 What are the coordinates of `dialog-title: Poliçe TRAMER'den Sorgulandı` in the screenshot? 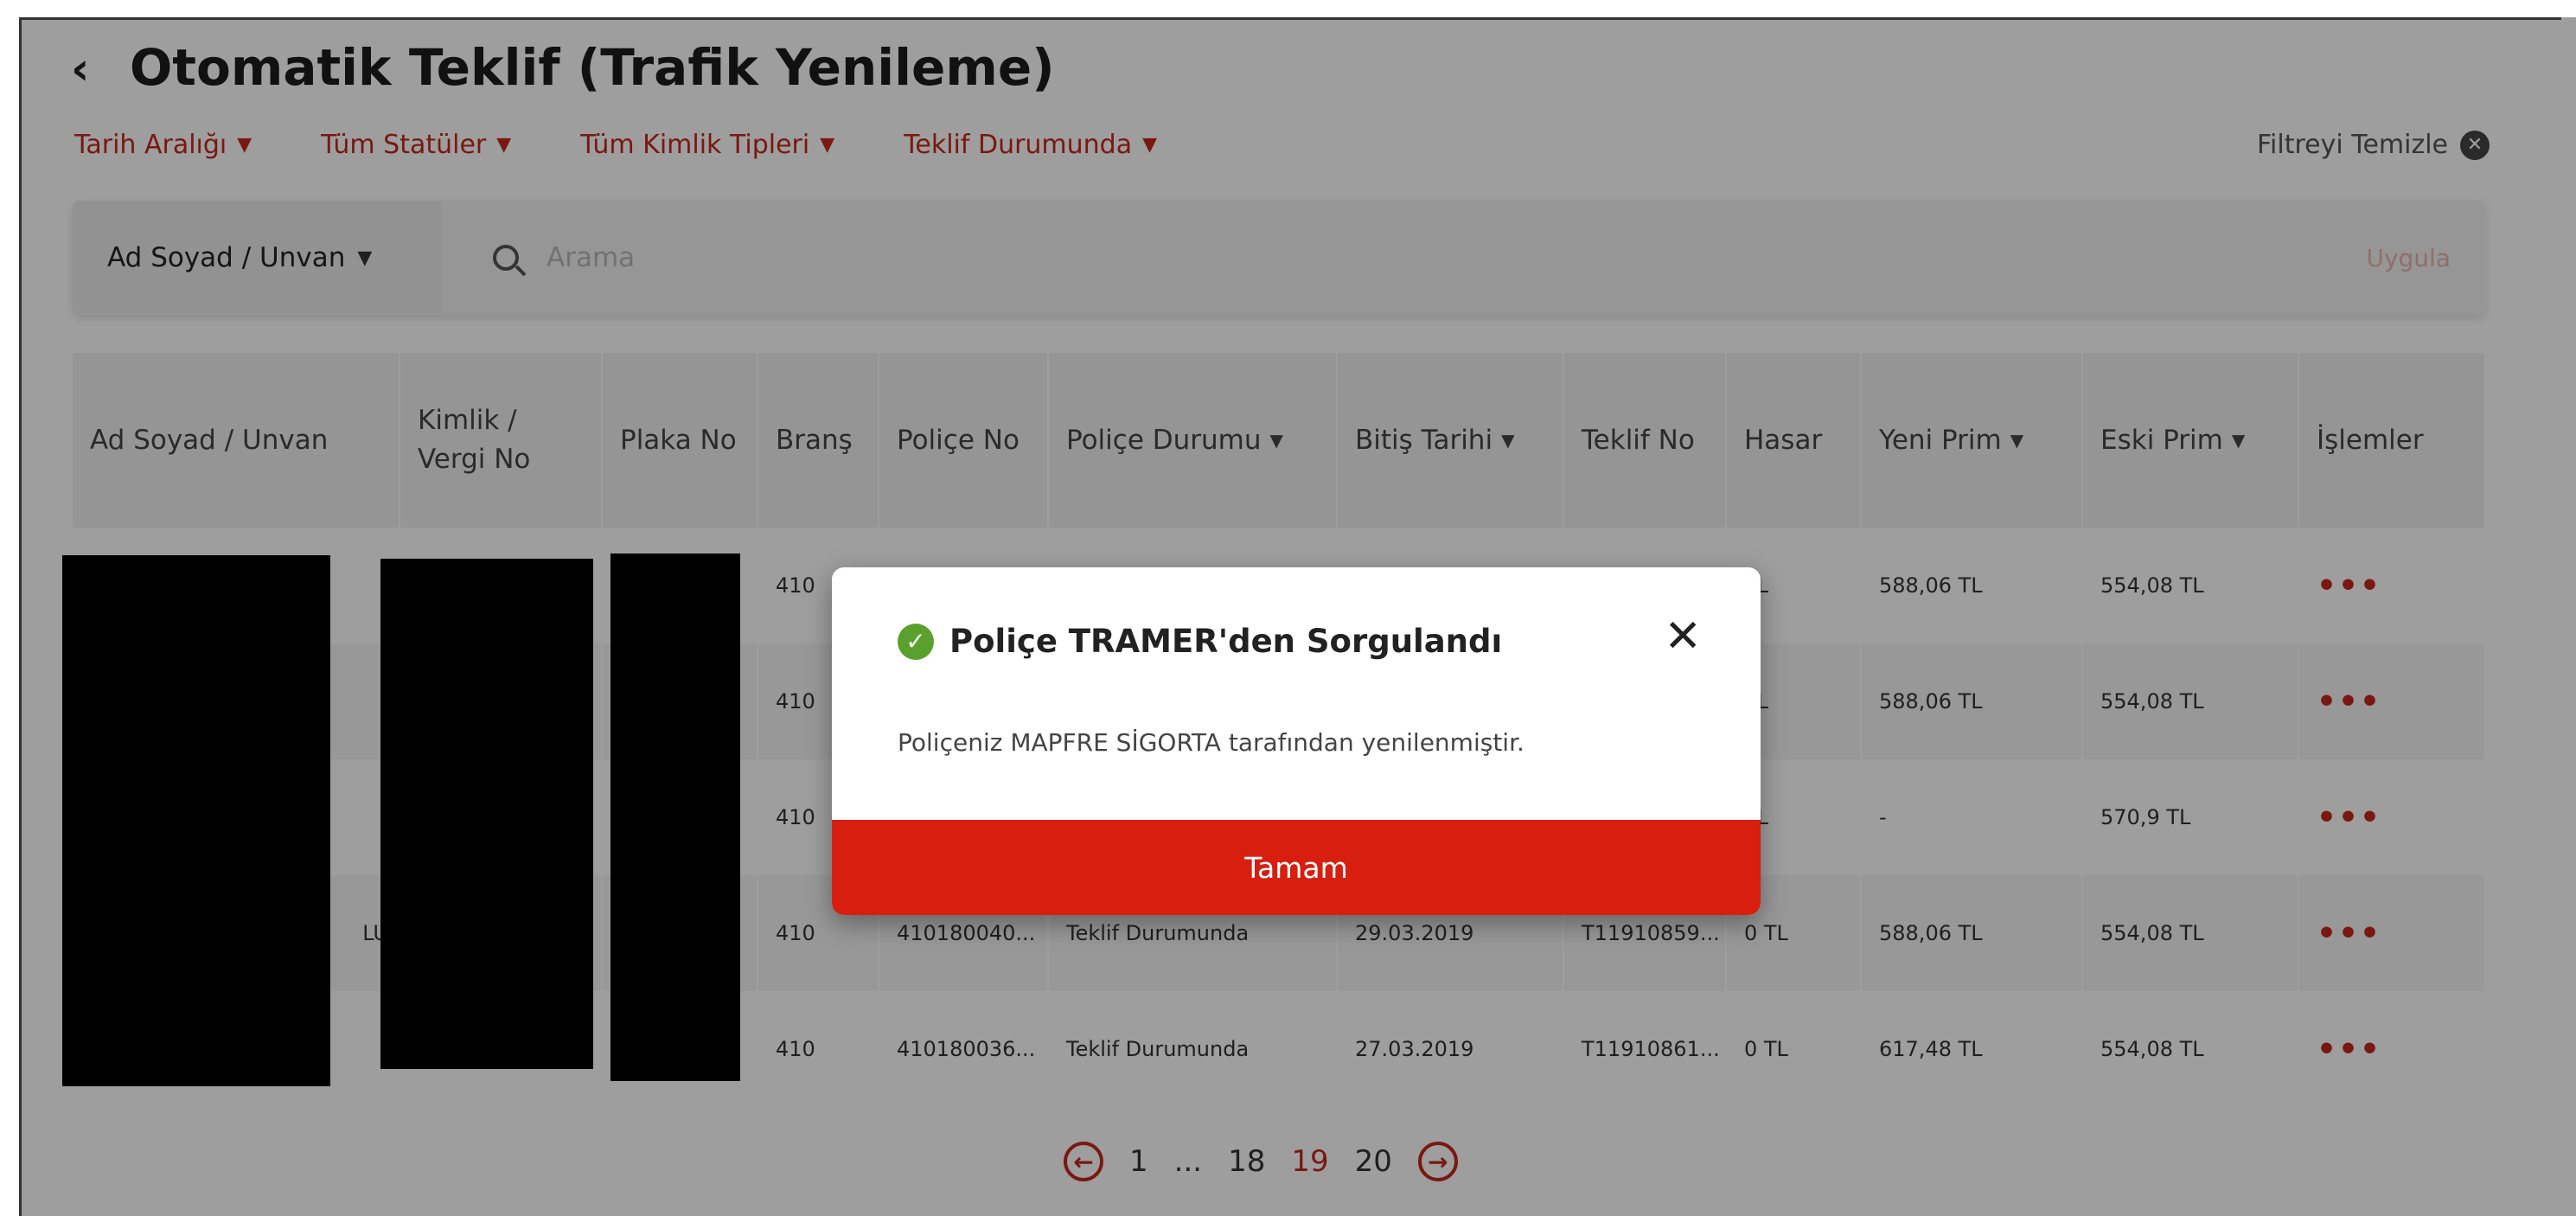 It's located at (1226, 641).